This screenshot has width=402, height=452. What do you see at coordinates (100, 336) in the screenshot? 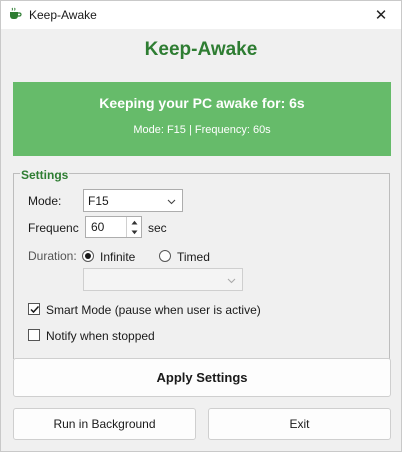
I see `notify-label: Notify when stopped` at bounding box center [100, 336].